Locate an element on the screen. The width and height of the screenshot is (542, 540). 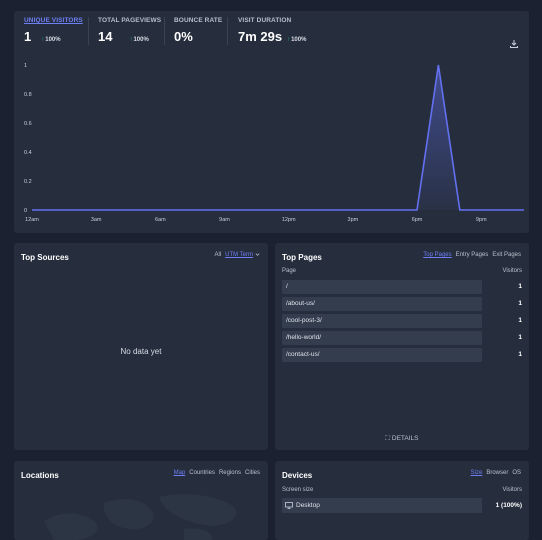
x-tick-label: 9pm is located at coordinates (481, 220).